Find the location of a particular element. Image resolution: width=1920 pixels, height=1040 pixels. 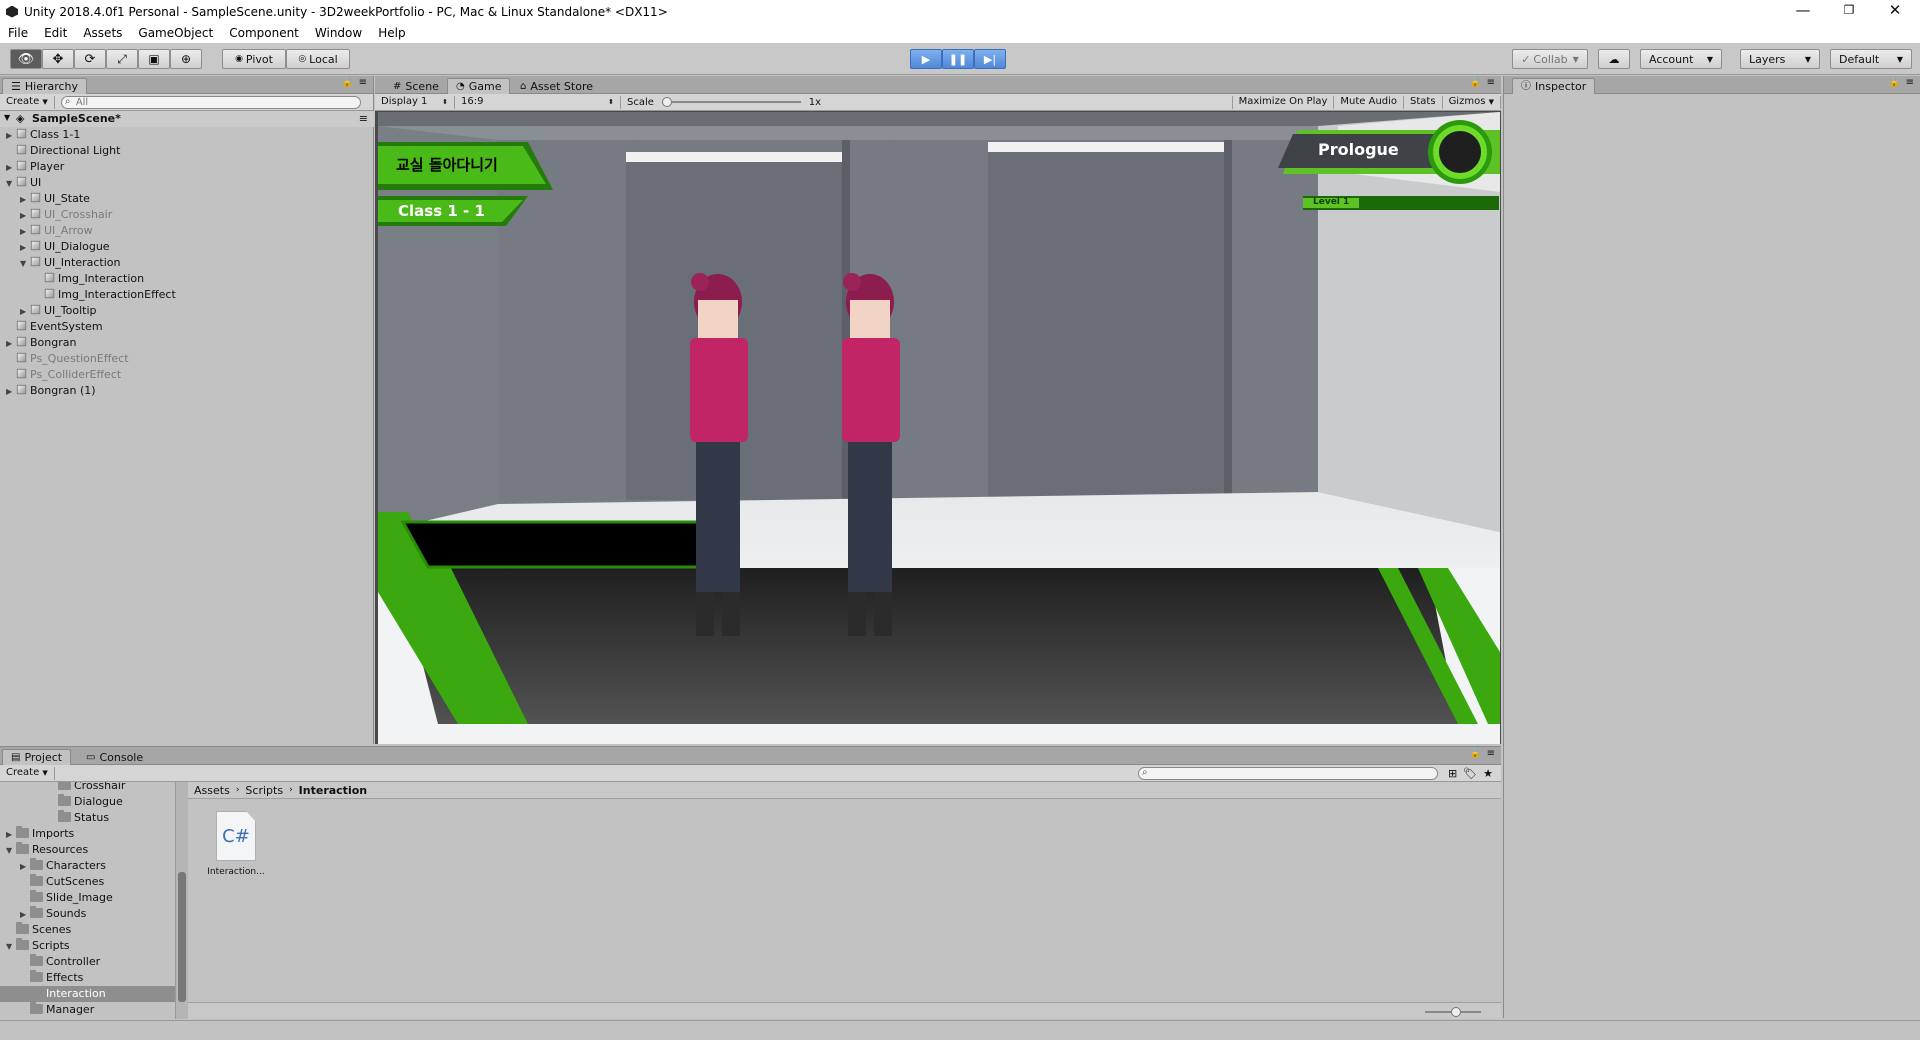

project-folder-item: ▼ Scripts is located at coordinates (87, 946).